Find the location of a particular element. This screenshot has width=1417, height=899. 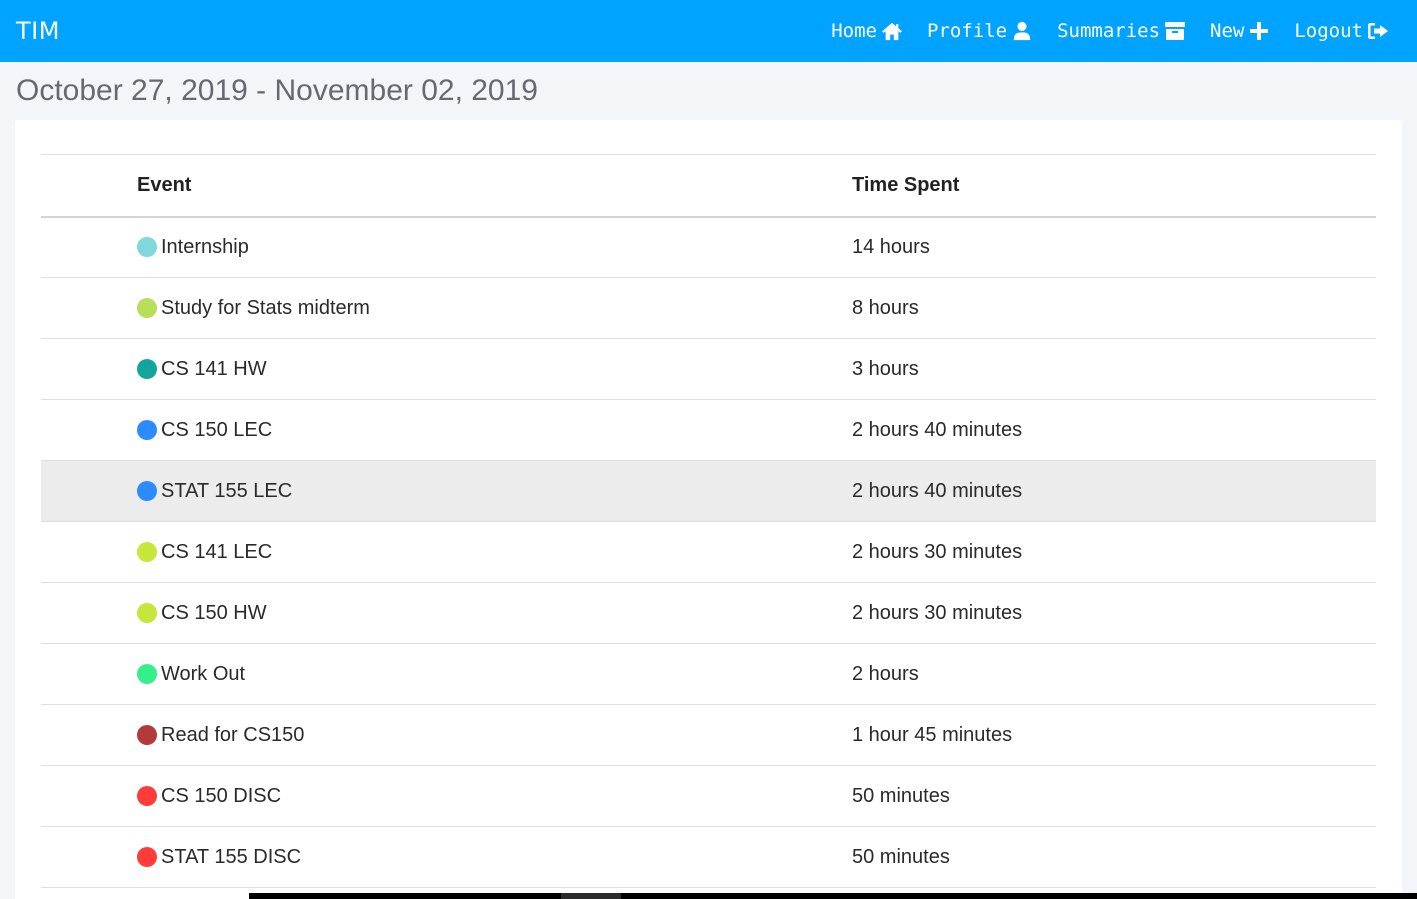

nav-menu: Home Profile Summaries New Logout is located at coordinates (1104, 31).